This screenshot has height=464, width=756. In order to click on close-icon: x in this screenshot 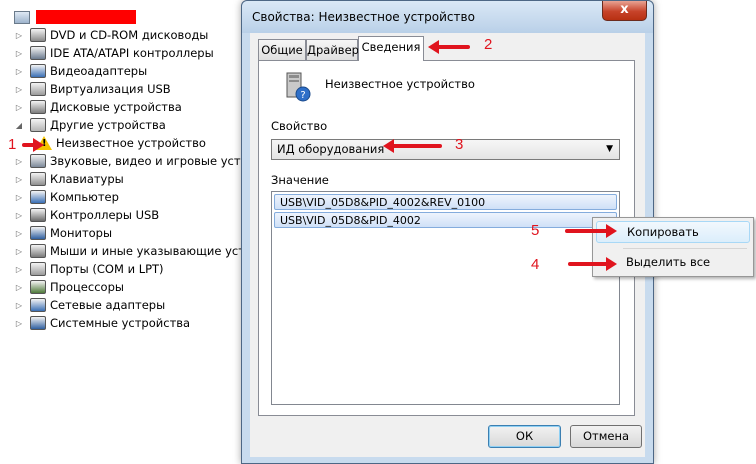, I will do `click(624, 9)`.